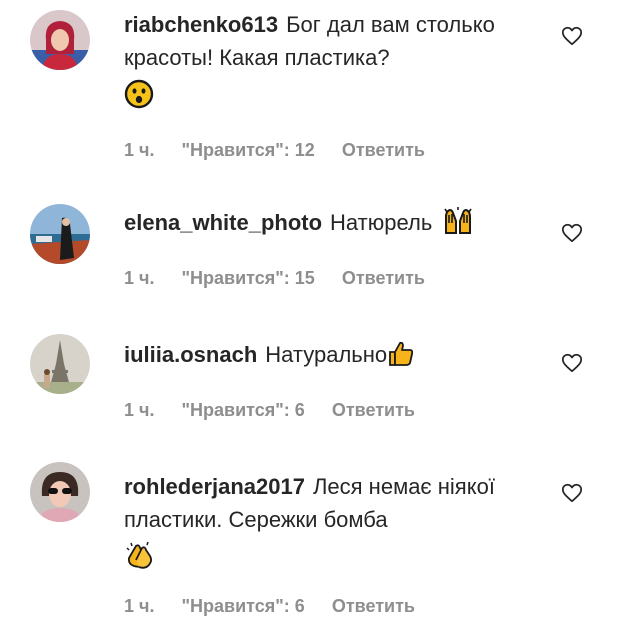 Image resolution: width=620 pixels, height=629 pixels. Describe the element at coordinates (401, 353) in the screenshot. I see `thumbs-up-icon` at that location.